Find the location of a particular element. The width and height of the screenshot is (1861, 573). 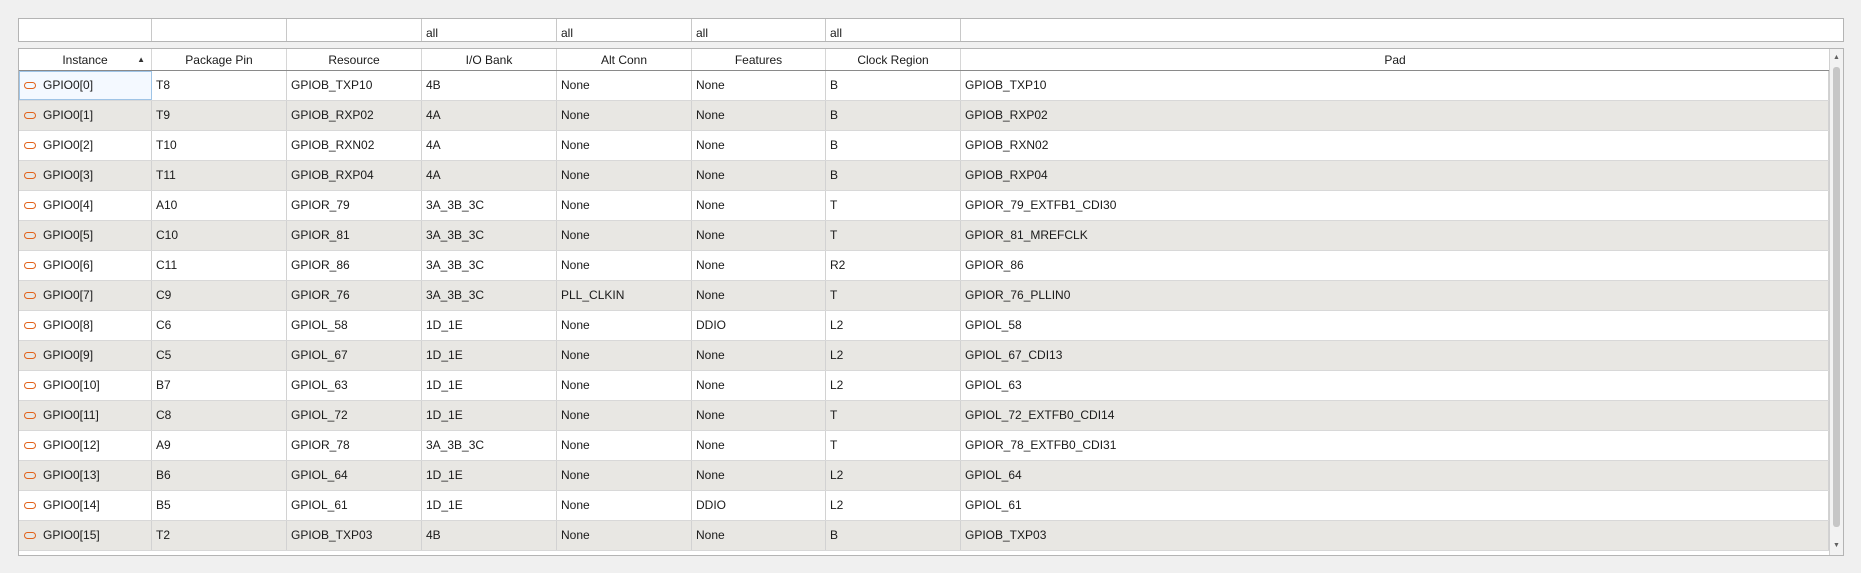

cell-resource: GPIOL_67 is located at coordinates (354, 355).